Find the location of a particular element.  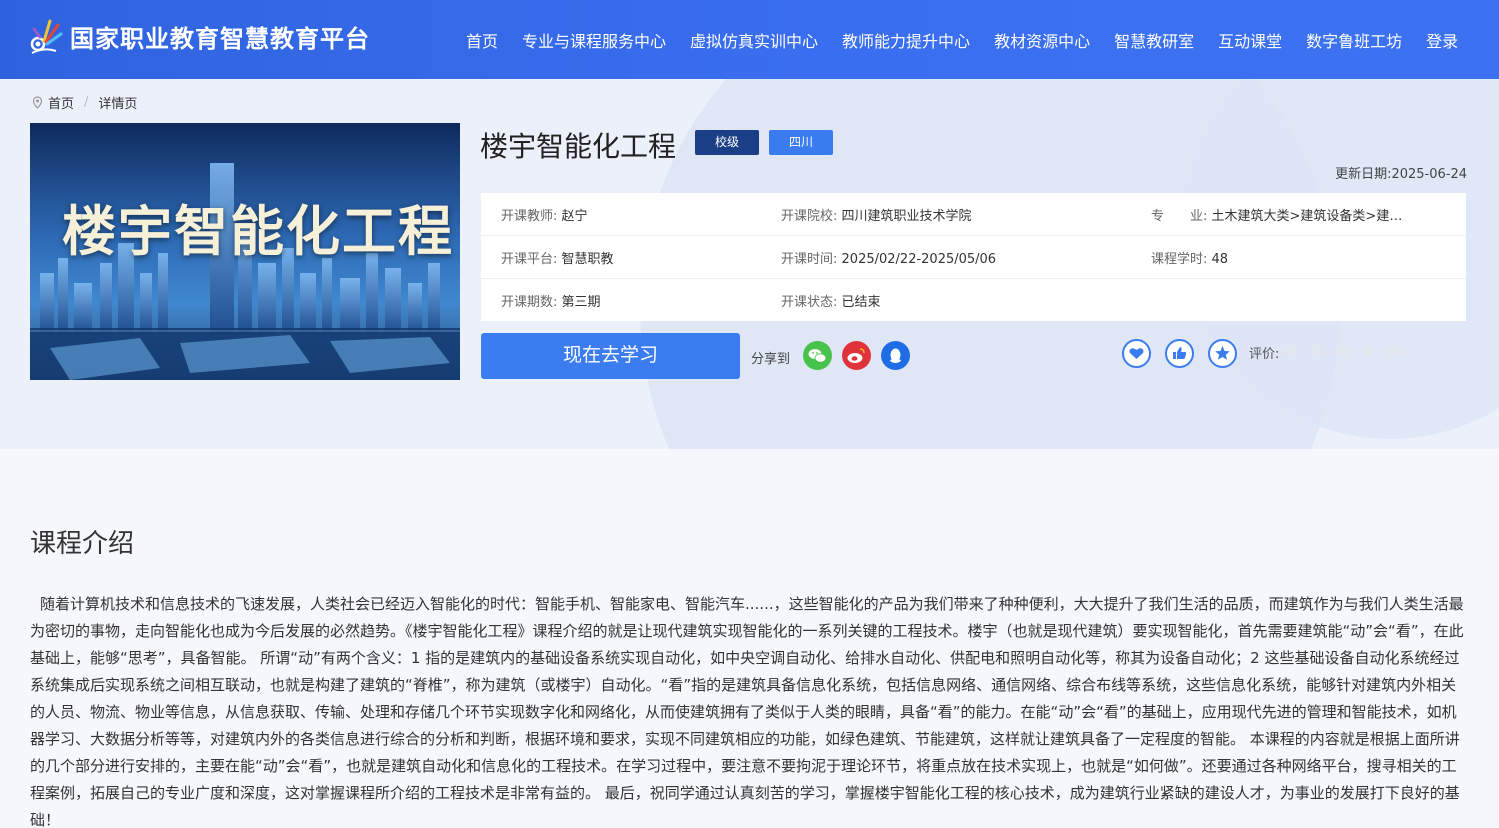

platform-label: 开课平台: is located at coordinates (529, 259).